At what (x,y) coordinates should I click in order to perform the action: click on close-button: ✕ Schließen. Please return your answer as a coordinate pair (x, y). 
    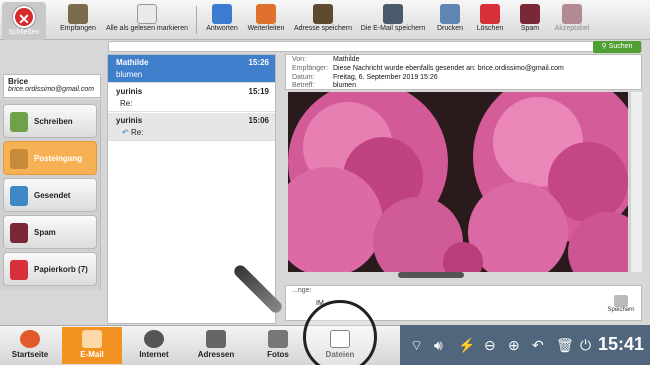
    Looking at the image, I should click on (24, 21).